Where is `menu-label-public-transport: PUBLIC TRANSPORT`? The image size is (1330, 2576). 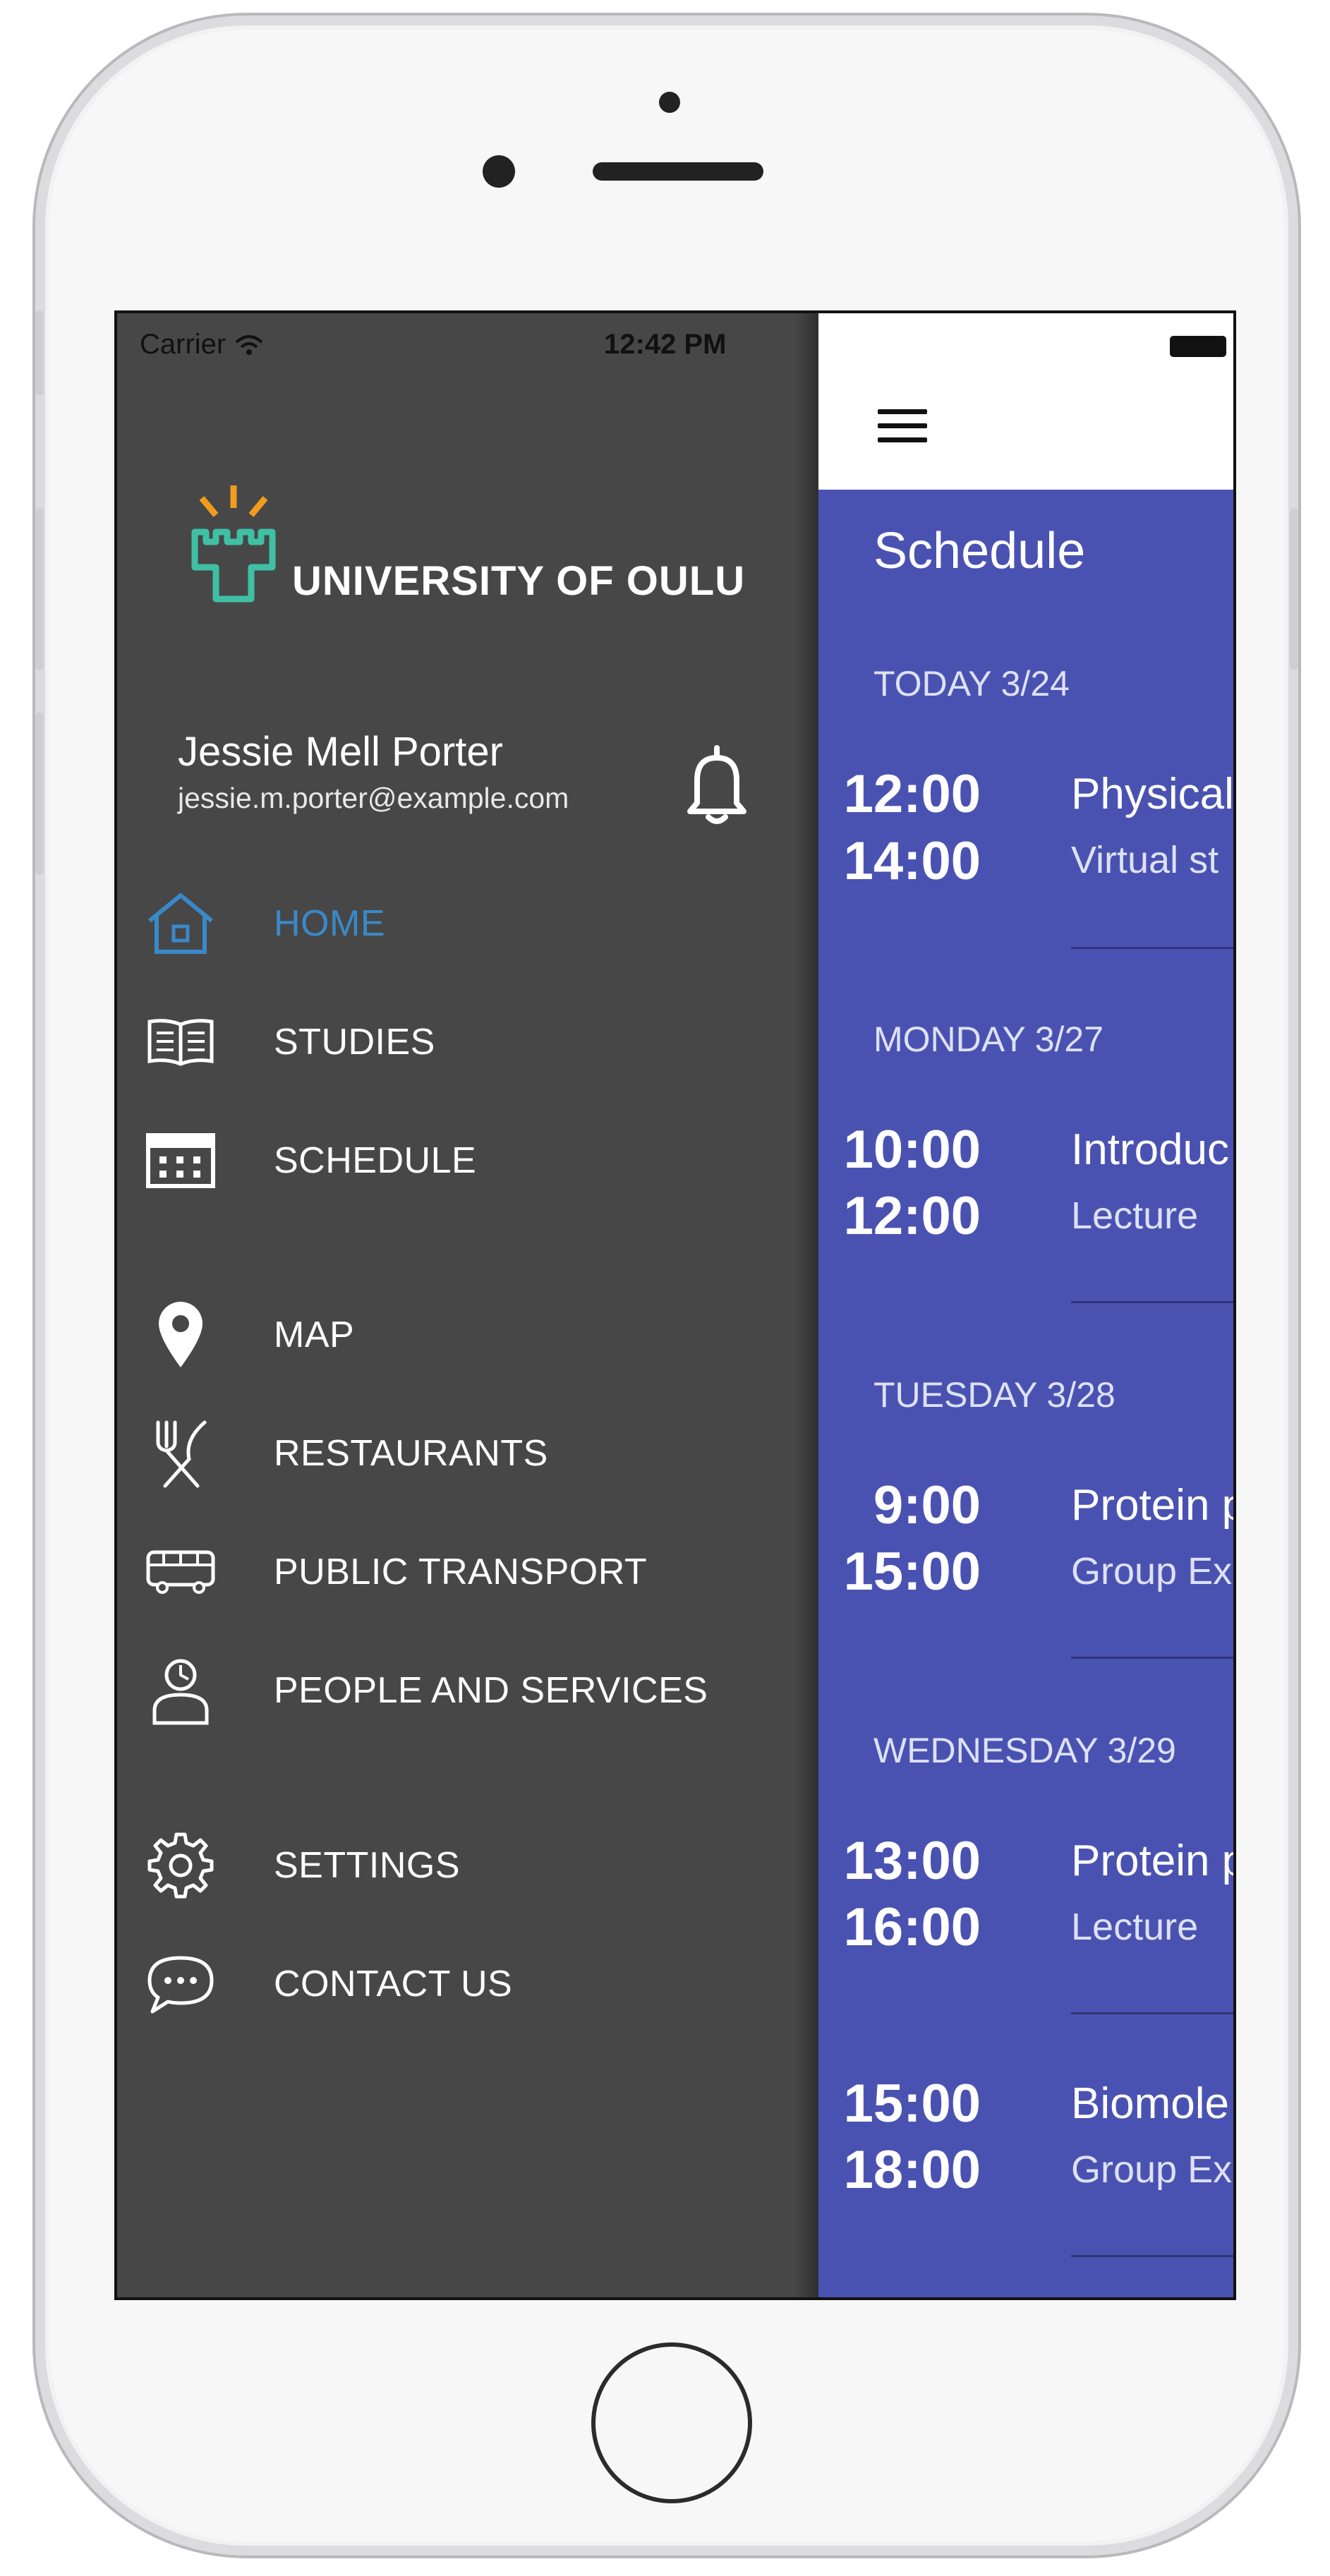
menu-label-public-transport: PUBLIC TRANSPORT is located at coordinates (461, 1572).